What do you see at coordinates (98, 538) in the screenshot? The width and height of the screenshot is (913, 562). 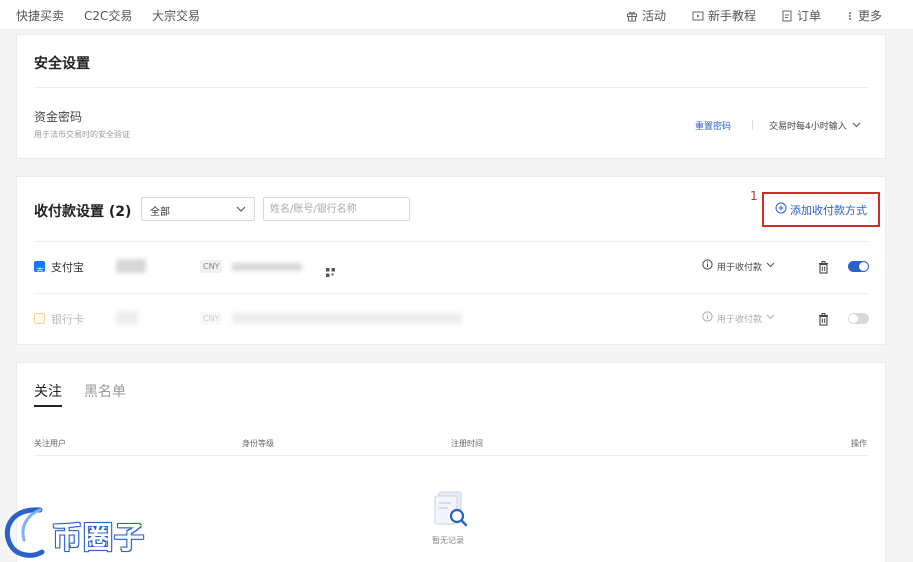 I see `watermark-text: 币圈子` at bounding box center [98, 538].